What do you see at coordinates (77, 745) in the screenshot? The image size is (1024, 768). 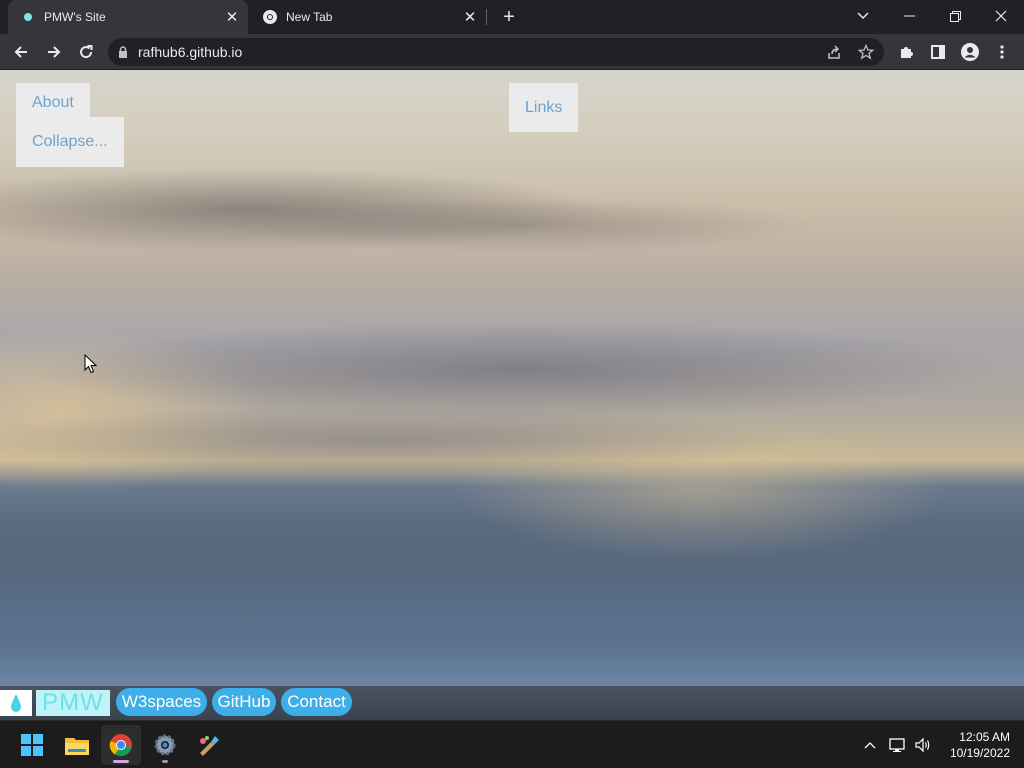 I see `file-explorer-icon` at bounding box center [77, 745].